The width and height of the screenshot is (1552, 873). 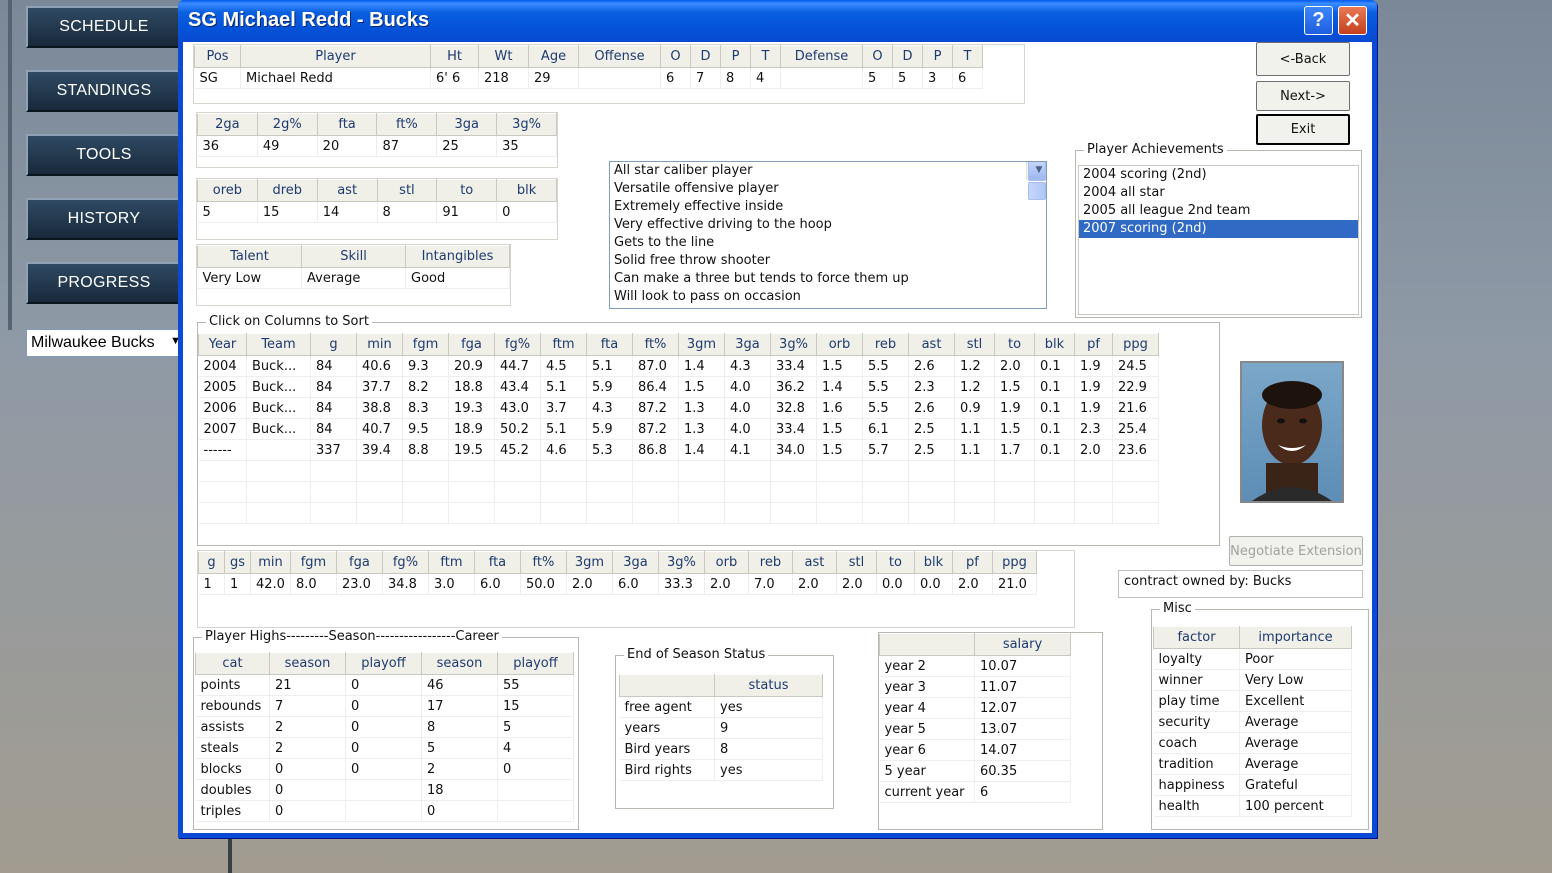 What do you see at coordinates (1037, 170) in the screenshot?
I see `scroll-down-icon: ▼` at bounding box center [1037, 170].